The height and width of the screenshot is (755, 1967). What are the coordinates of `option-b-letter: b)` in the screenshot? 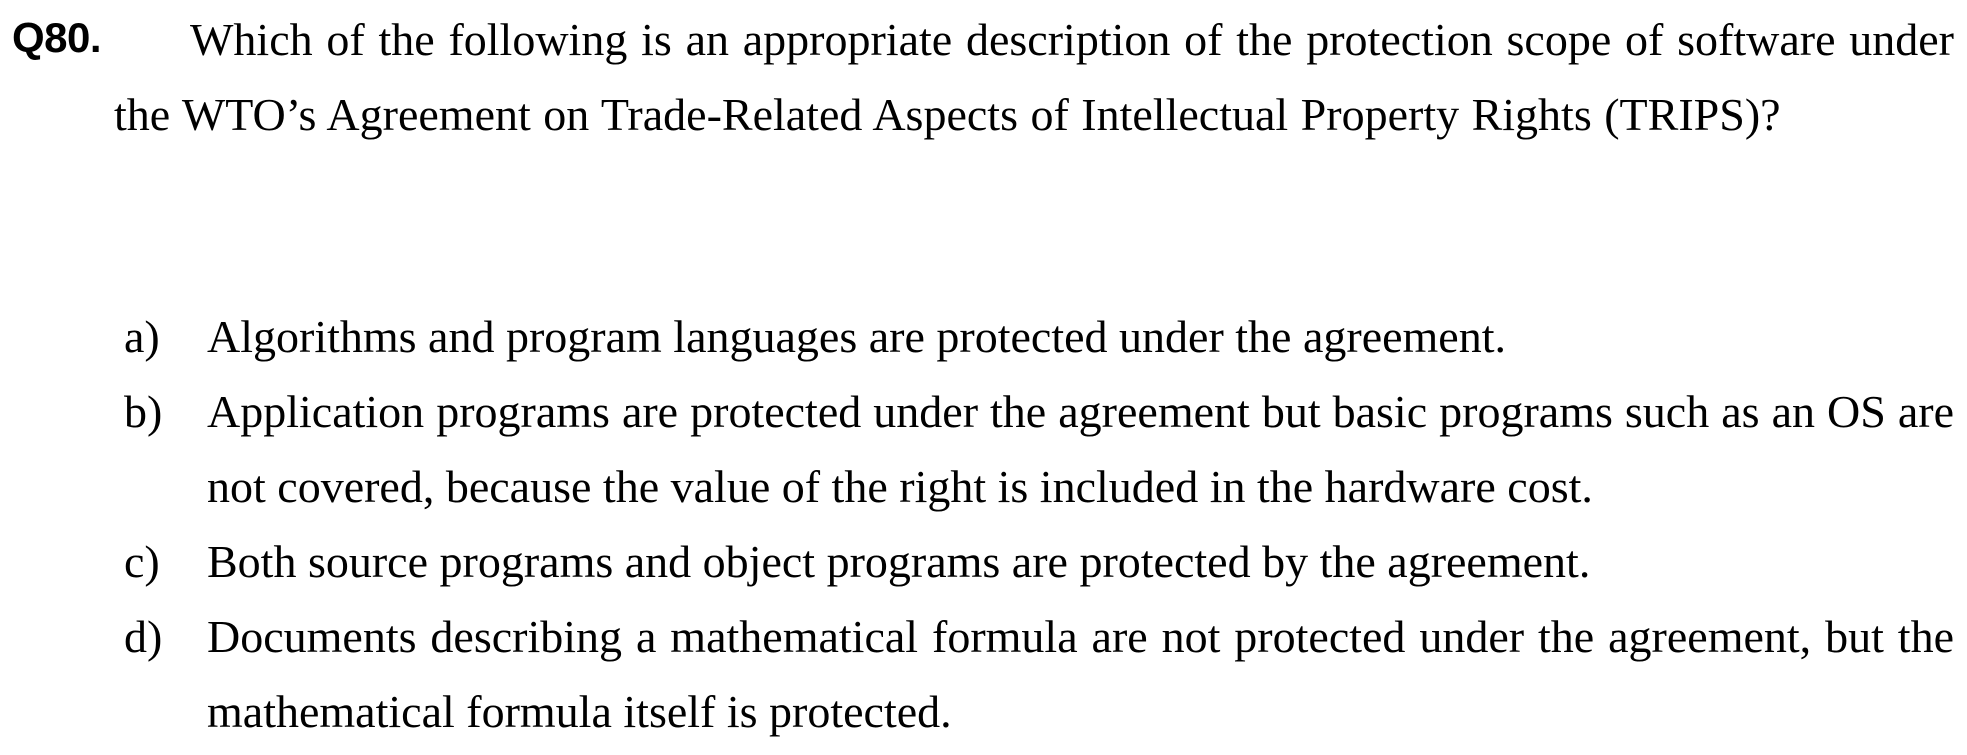 It's located at (143, 411).